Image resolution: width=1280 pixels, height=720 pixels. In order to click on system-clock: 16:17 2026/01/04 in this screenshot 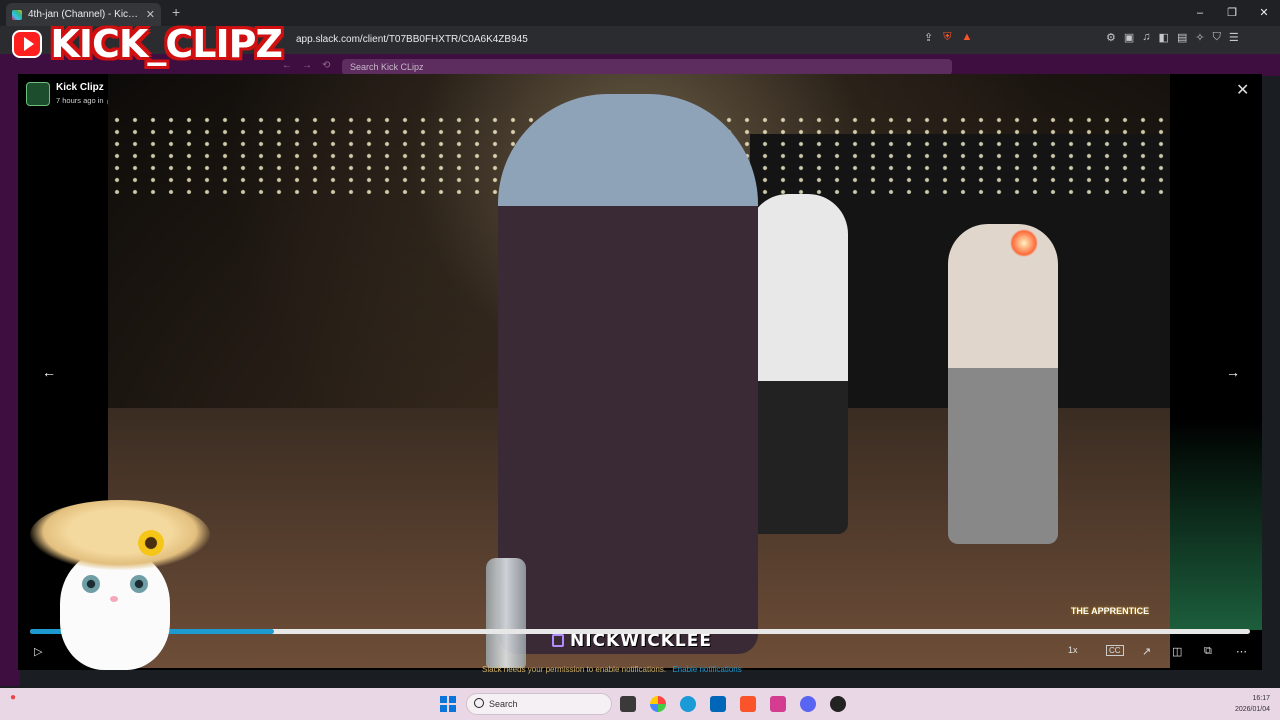, I will do `click(1245, 704)`.